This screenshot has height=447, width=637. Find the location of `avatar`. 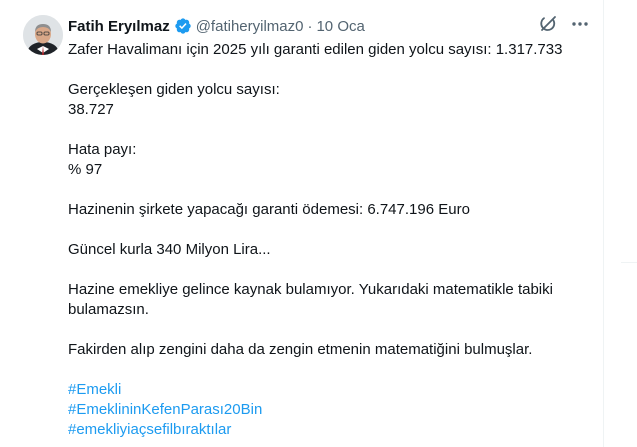

avatar is located at coordinates (43, 35).